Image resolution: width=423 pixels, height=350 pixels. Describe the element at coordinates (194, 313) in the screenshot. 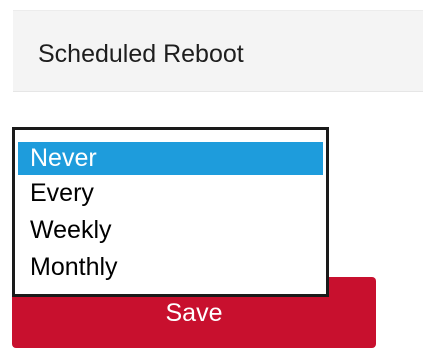

I see `save-button-label: Save` at that location.